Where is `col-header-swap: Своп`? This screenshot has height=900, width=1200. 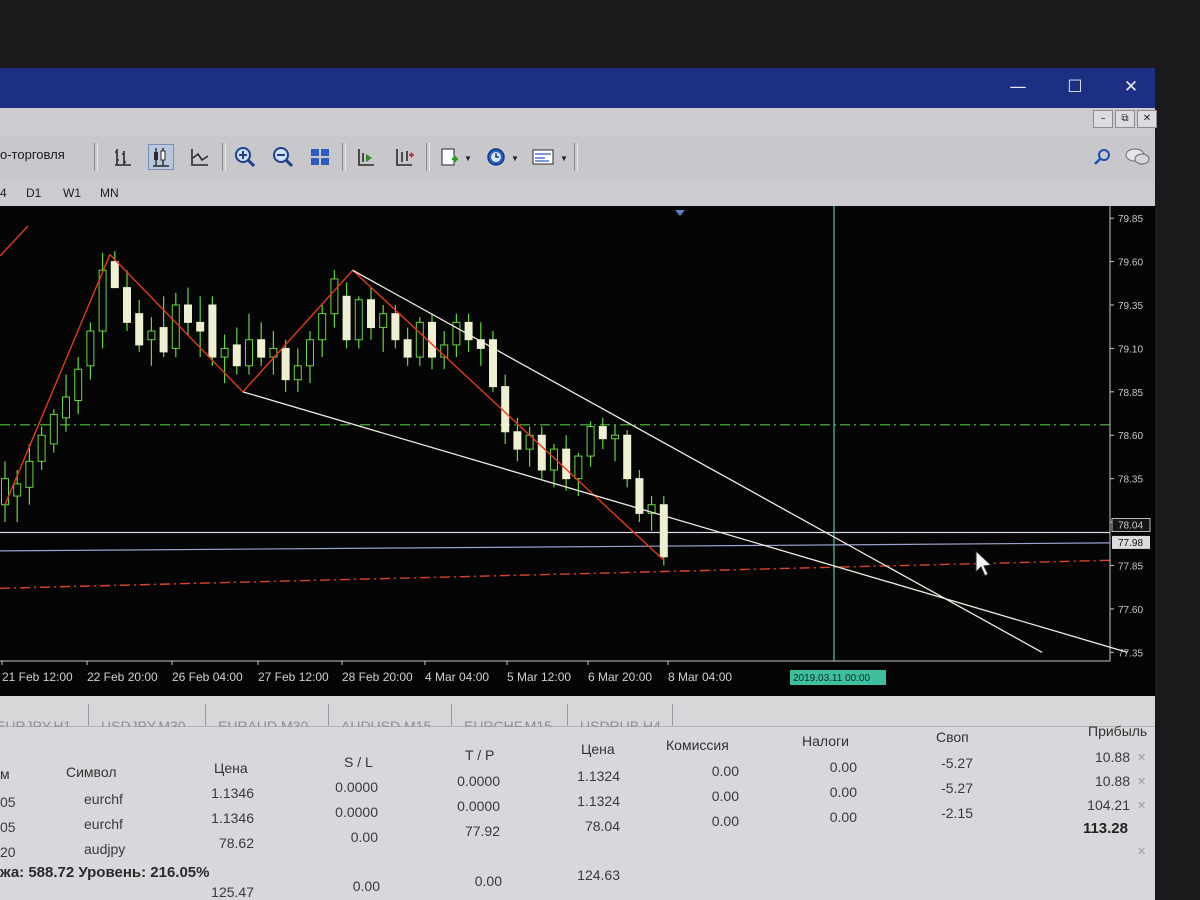
col-header-swap: Своп is located at coordinates (952, 737).